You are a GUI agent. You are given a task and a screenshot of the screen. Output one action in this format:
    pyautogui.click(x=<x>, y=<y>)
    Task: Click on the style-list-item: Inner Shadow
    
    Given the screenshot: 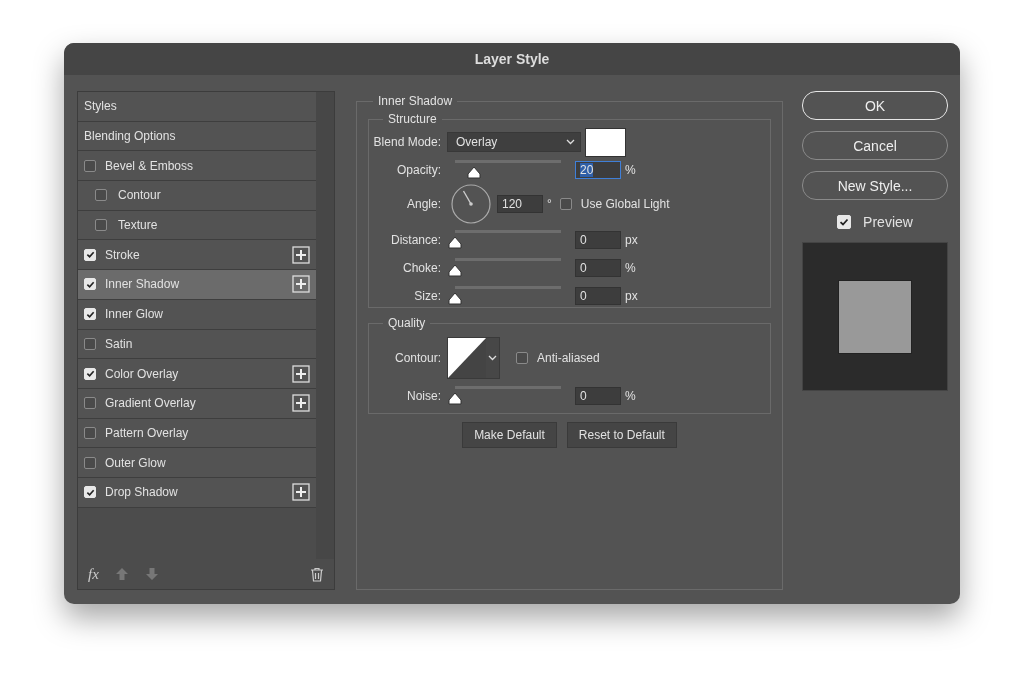 What is the action you would take?
    pyautogui.click(x=197, y=285)
    